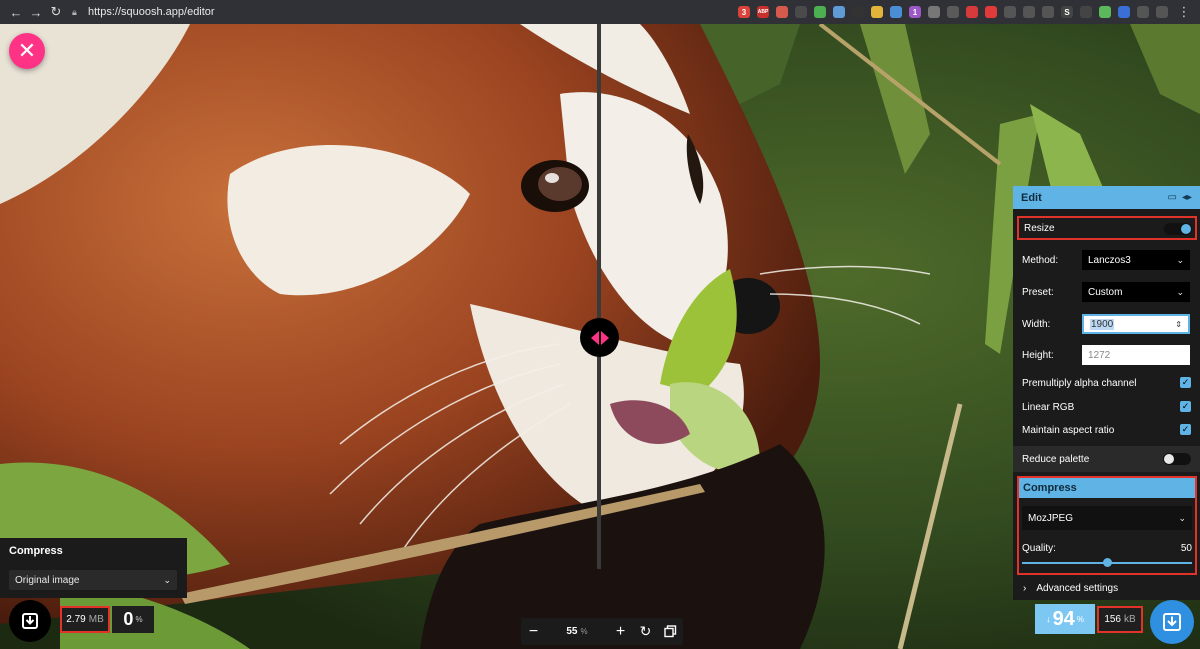 This screenshot has width=1200, height=649. What do you see at coordinates (1162, 12) in the screenshot?
I see `puzzle-ext-icon` at bounding box center [1162, 12].